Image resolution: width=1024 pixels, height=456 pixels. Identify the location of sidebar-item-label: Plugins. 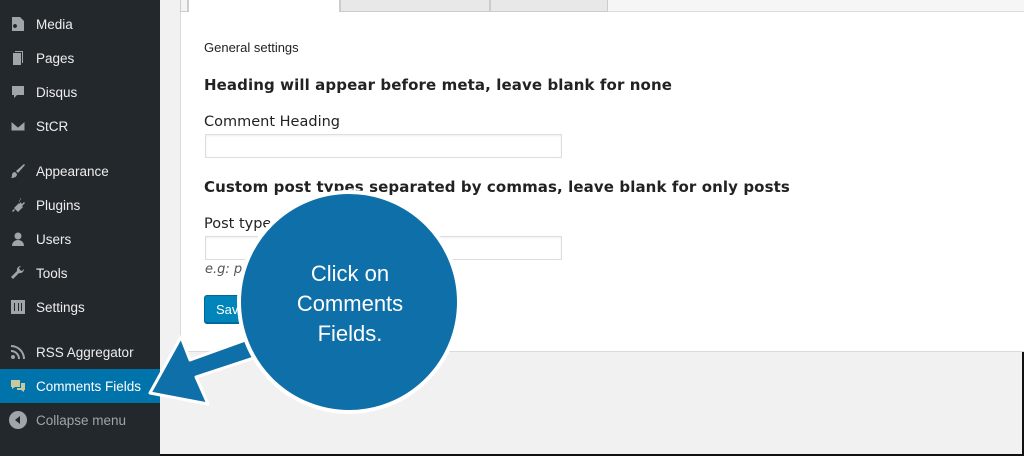
(58, 205).